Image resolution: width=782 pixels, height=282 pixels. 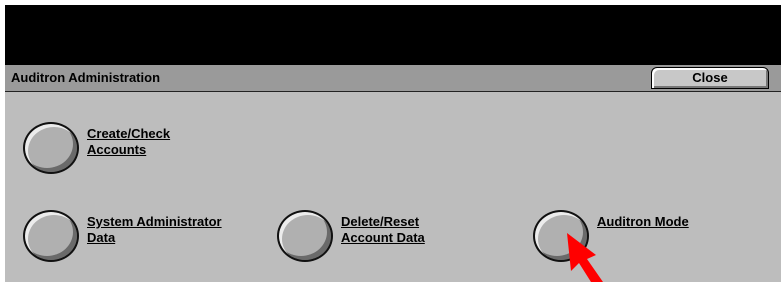 I want to click on auditron-mode-option: Auditron Mode, so click(x=633, y=238).